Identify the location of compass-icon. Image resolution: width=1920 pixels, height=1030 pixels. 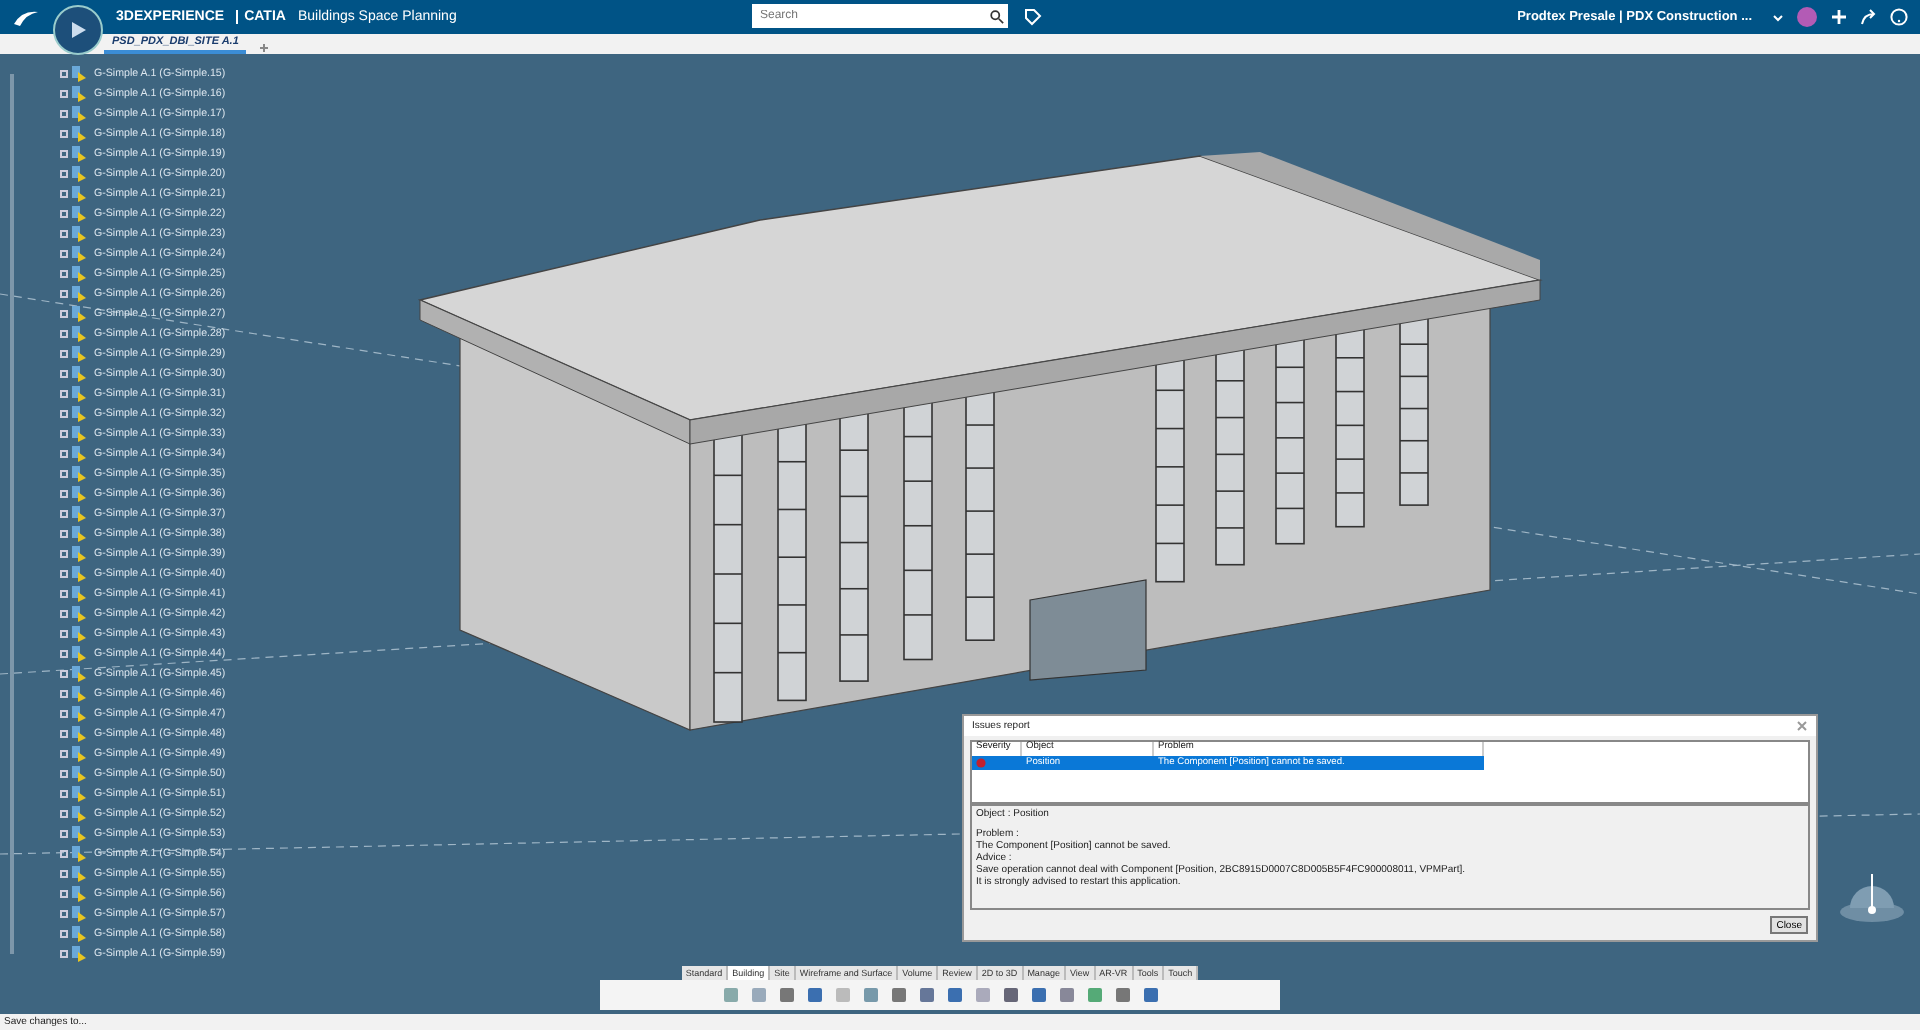
(78, 29).